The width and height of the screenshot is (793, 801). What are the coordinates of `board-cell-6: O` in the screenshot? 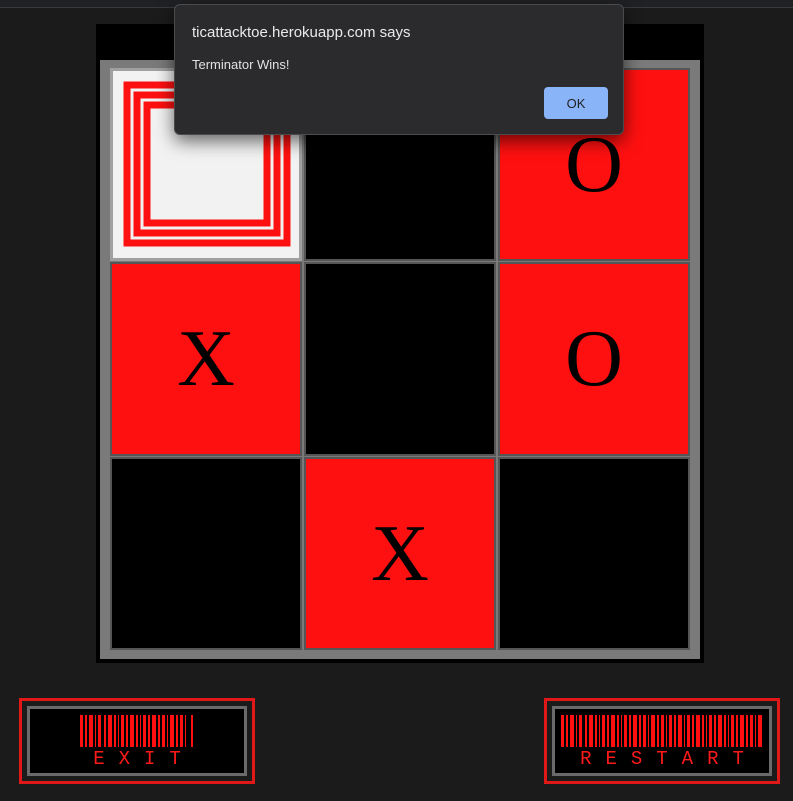 It's located at (594, 359).